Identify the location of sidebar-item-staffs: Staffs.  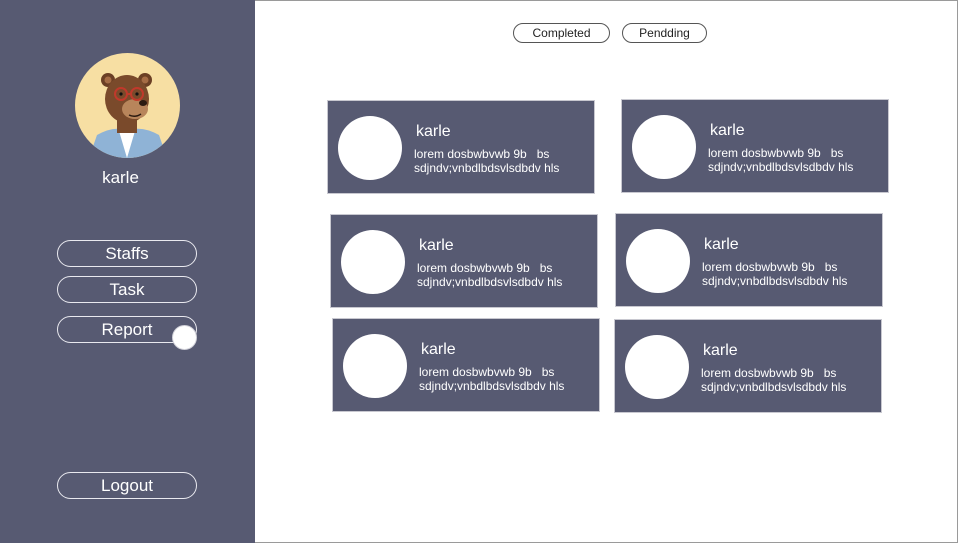
(127, 253).